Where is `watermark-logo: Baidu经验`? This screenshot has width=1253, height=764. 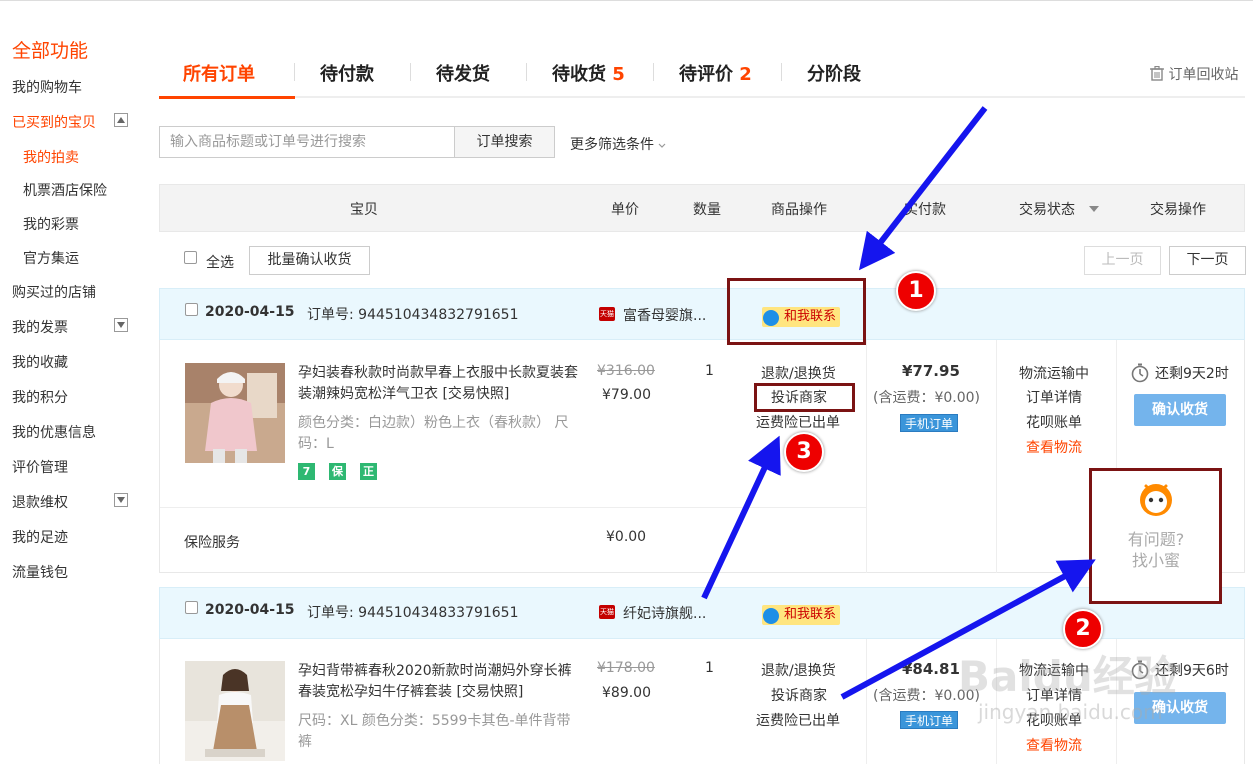 watermark-logo: Baidu经验 is located at coordinates (1067, 676).